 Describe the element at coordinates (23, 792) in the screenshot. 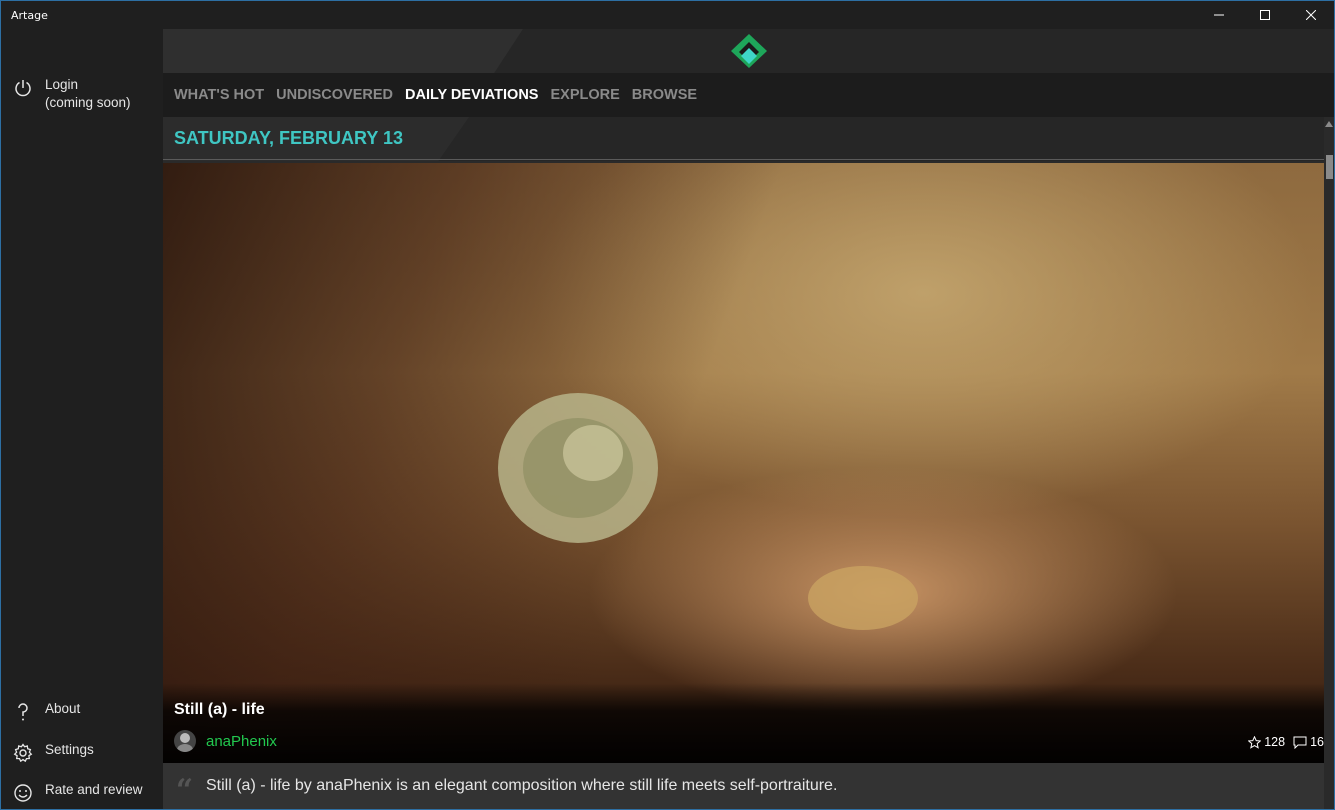

I see `smiley-icon` at that location.